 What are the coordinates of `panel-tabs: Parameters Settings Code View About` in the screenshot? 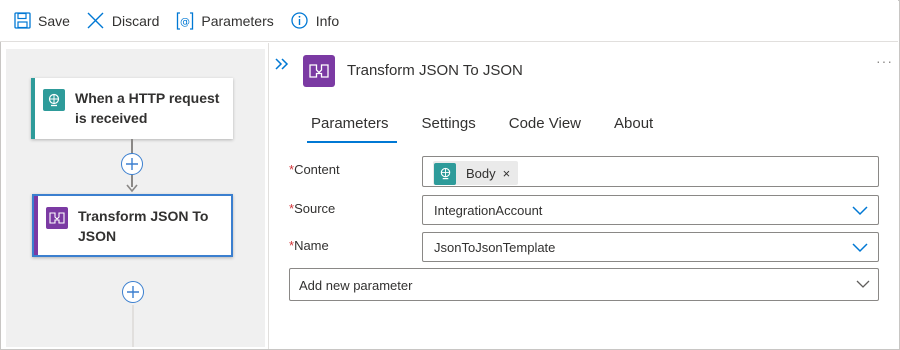 It's located at (486, 125).